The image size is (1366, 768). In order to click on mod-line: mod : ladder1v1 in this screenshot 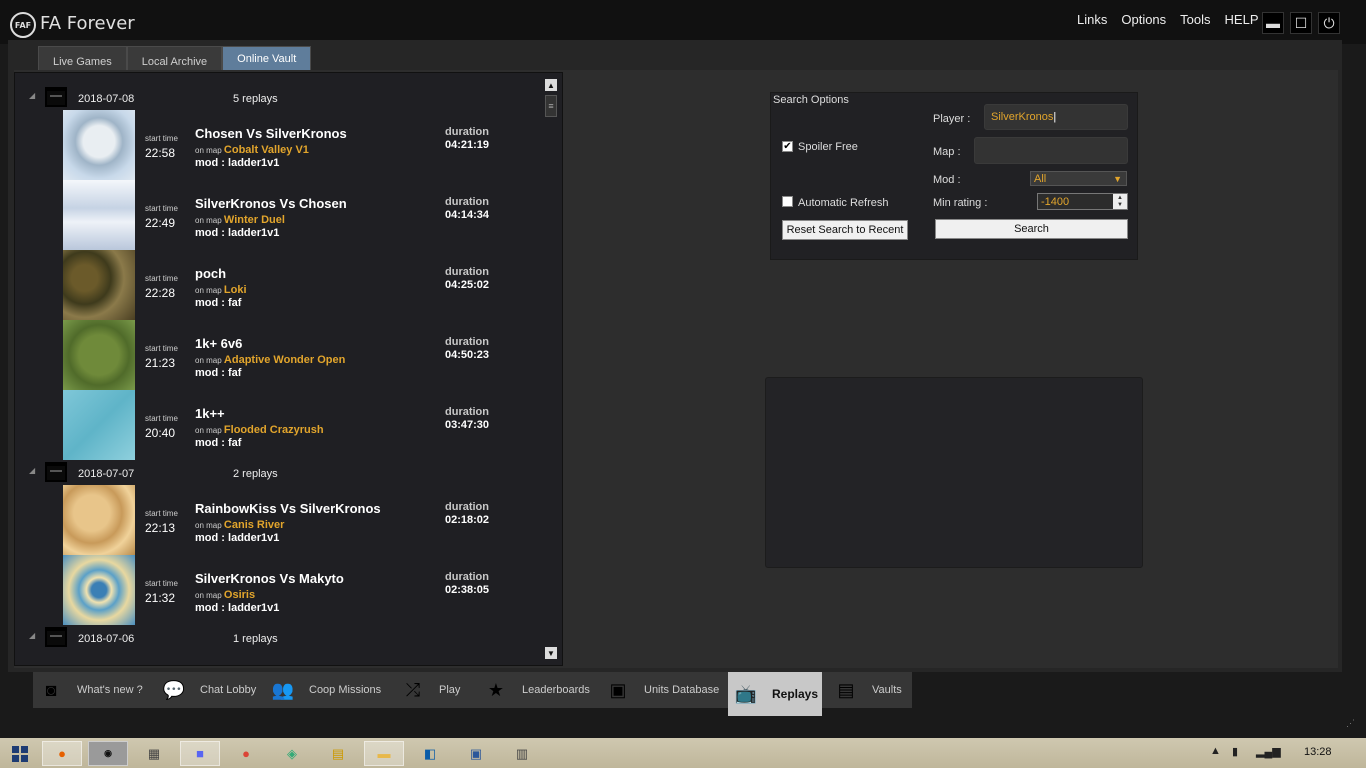, I will do `click(237, 608)`.